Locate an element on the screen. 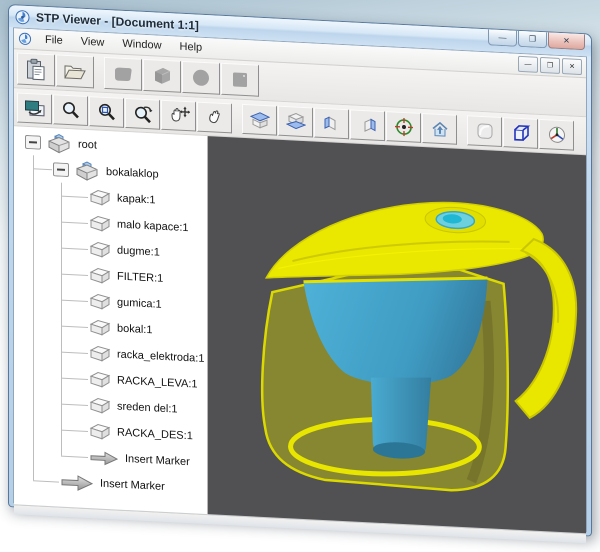 This screenshot has width=600, height=552. paste-button is located at coordinates (36, 69).